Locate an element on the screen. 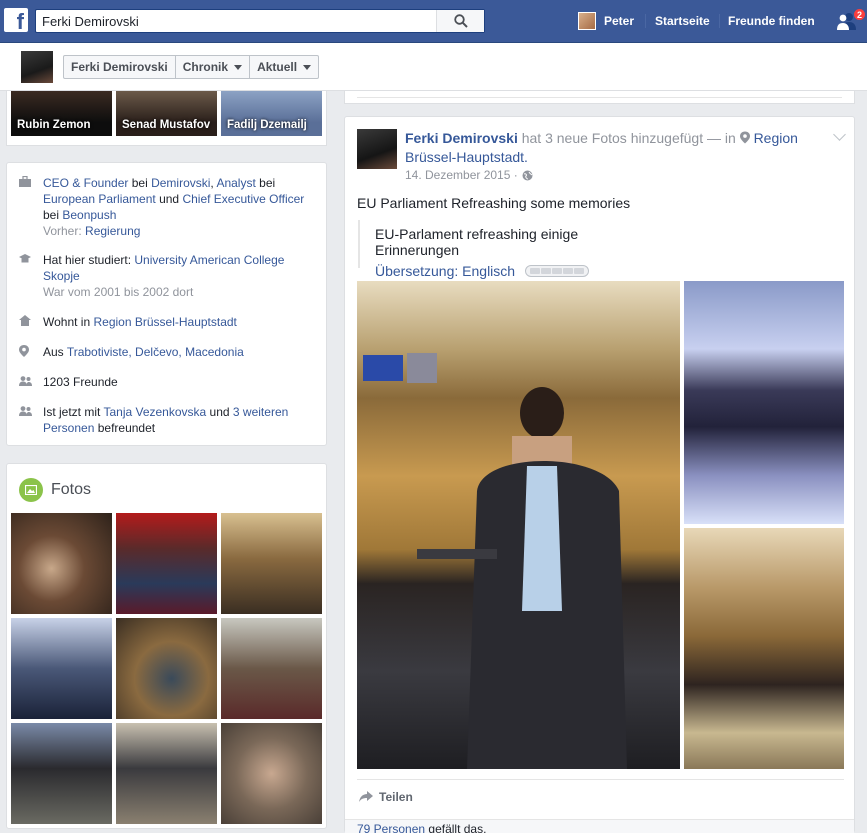  facebook-logo-icon: f is located at coordinates (16, 20).